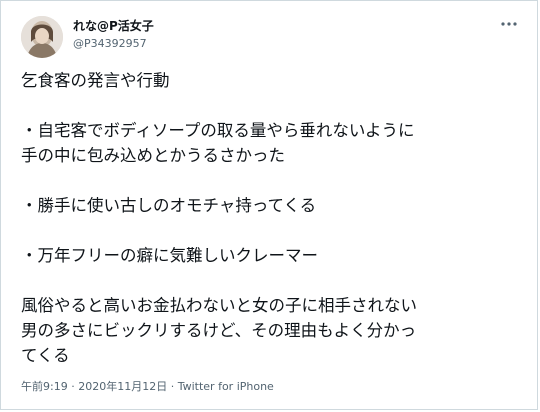 This screenshot has height=412, width=540. Describe the element at coordinates (113, 35) in the screenshot. I see `author-block: れな@P活女子 @P34392957` at that location.